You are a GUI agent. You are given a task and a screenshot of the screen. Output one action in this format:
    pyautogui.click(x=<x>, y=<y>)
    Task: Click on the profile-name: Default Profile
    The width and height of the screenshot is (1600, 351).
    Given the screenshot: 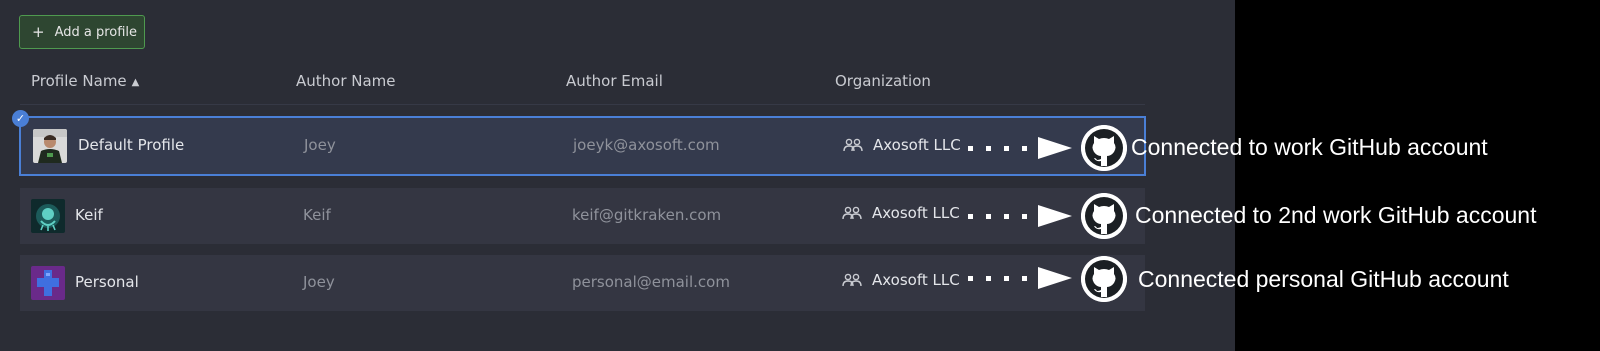 What is the action you would take?
    pyautogui.click(x=131, y=145)
    